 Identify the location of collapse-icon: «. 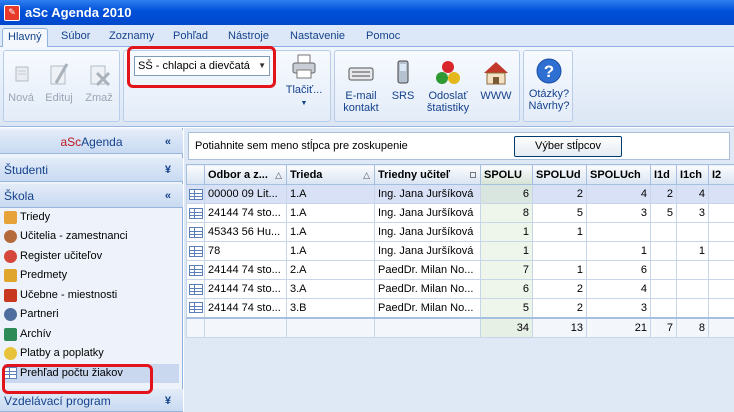
(168, 196).